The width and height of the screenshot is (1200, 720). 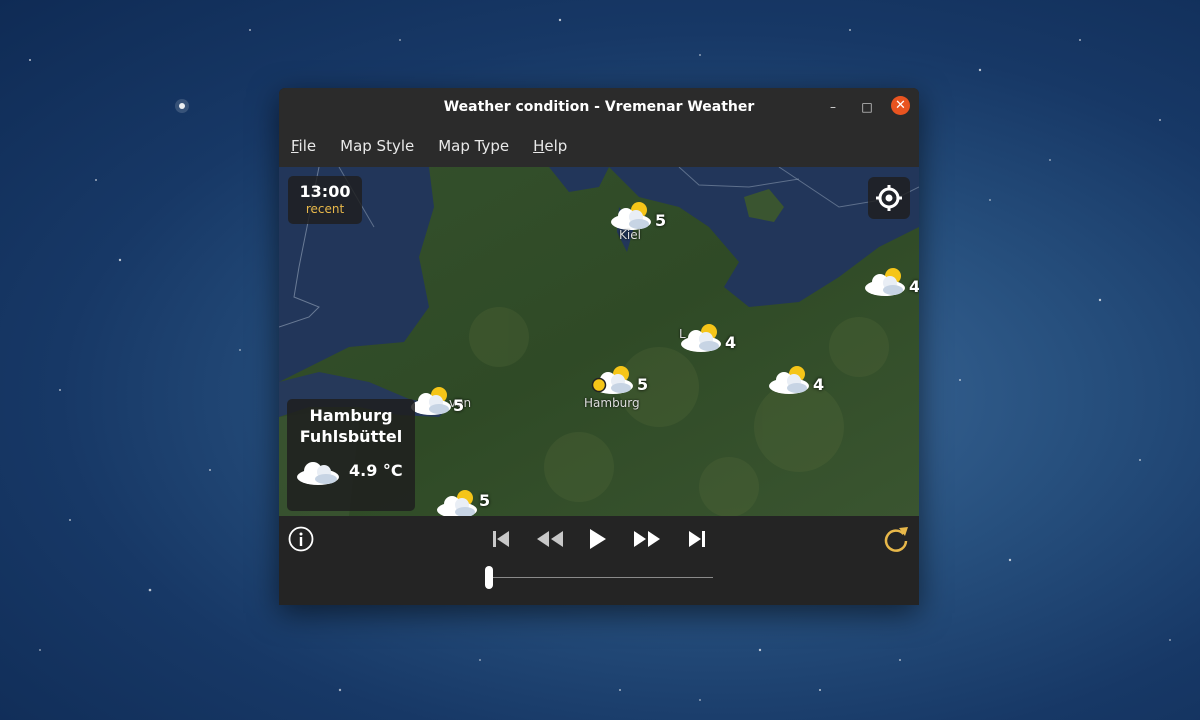 I want to click on locate-button, so click(x=889, y=198).